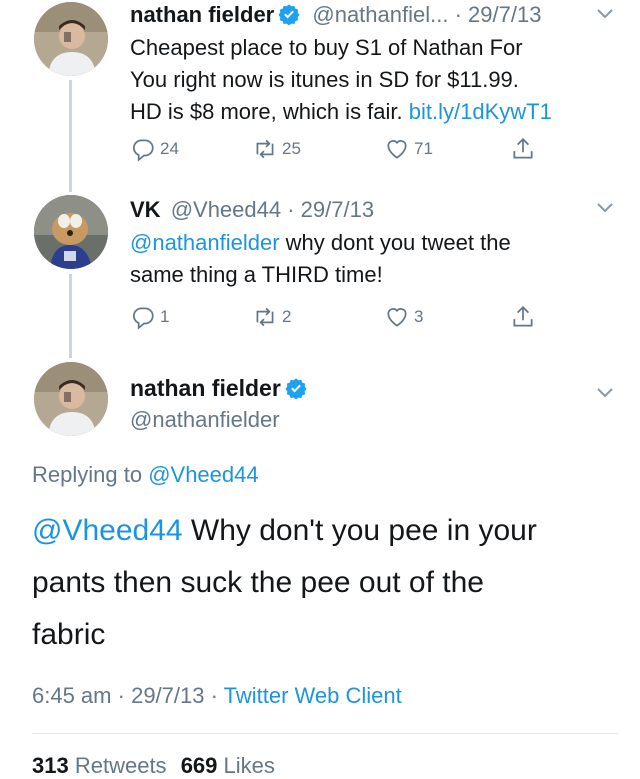  I want to click on author-name: VK, so click(145, 209).